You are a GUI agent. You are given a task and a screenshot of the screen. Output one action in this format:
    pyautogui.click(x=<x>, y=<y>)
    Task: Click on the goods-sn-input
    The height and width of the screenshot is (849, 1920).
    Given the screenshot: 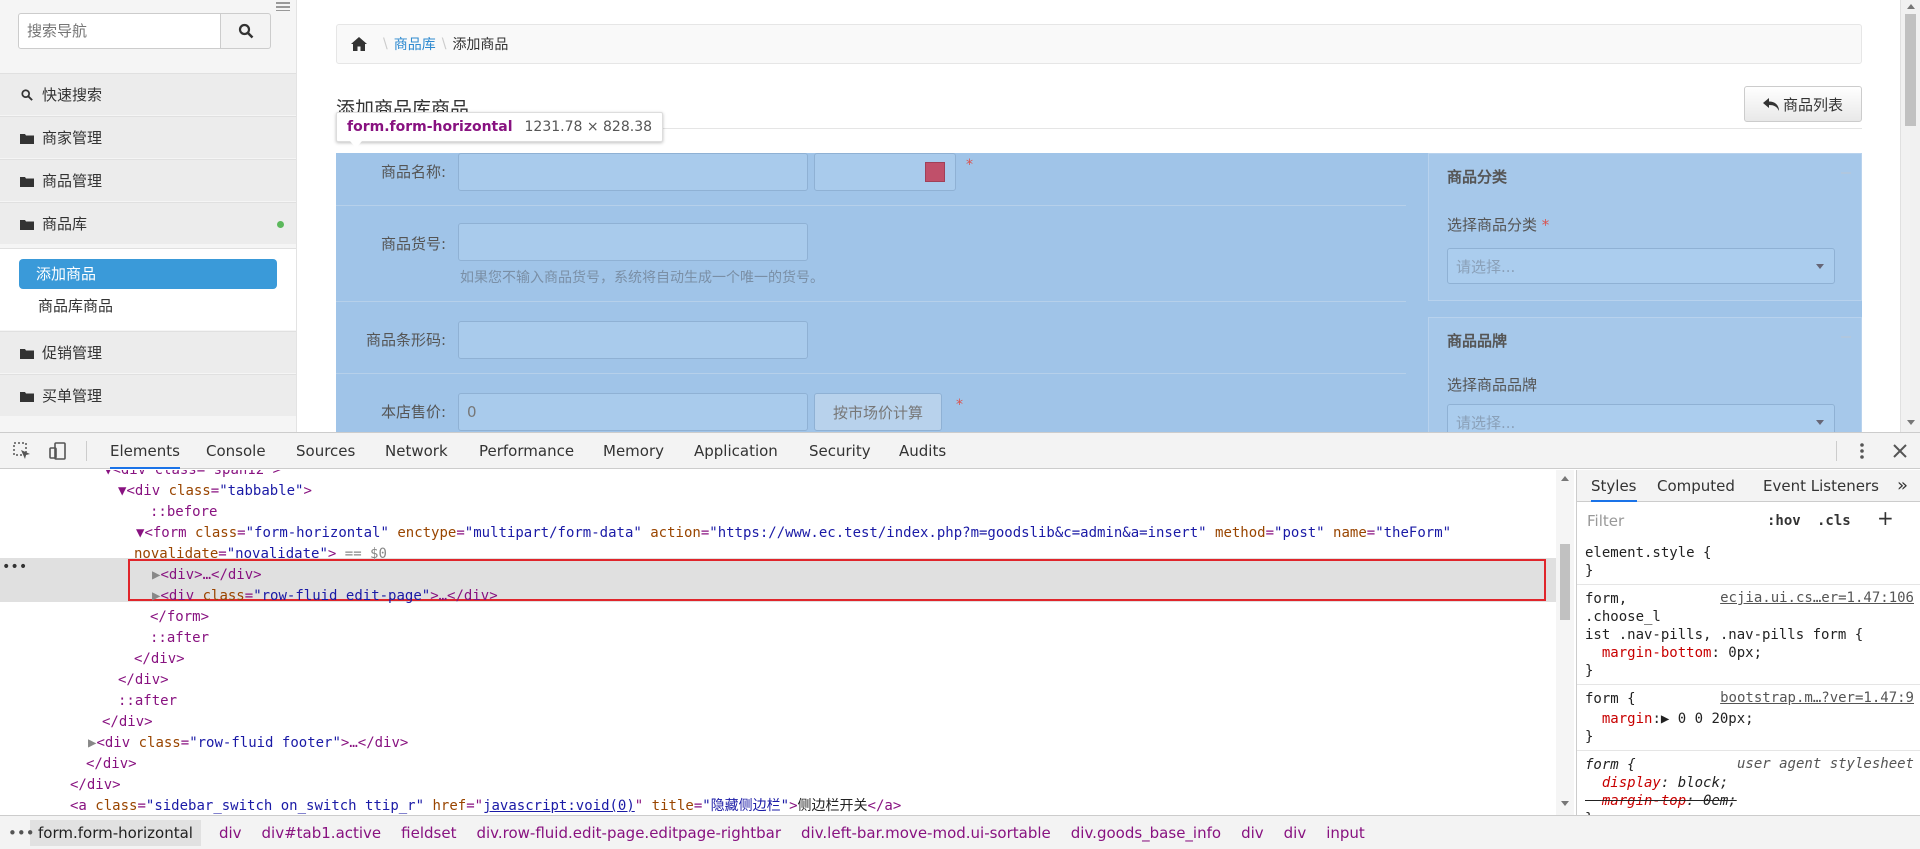 What is the action you would take?
    pyautogui.click(x=633, y=242)
    